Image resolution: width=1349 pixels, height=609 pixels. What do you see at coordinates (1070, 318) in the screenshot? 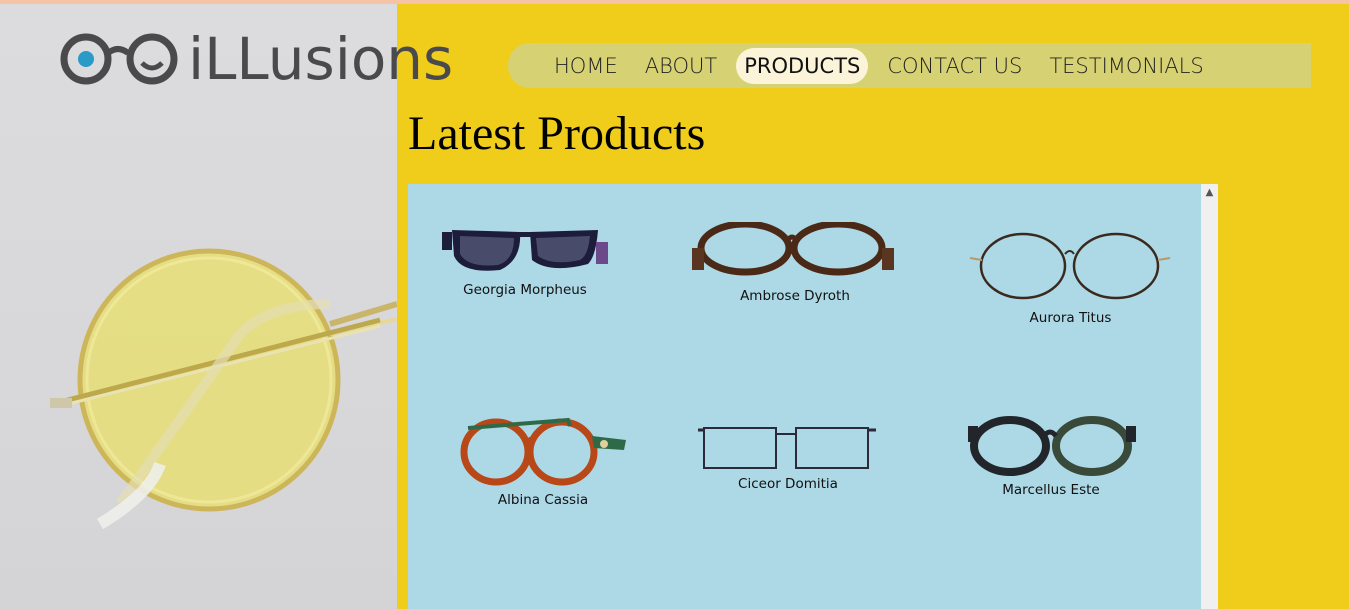
I see `product-name: Aurora Titus` at bounding box center [1070, 318].